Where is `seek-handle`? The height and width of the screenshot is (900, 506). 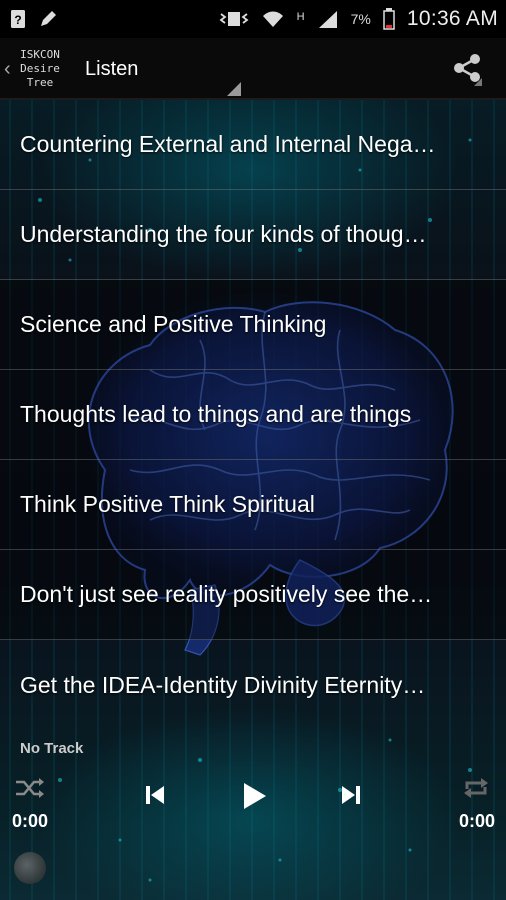
seek-handle is located at coordinates (30, 868).